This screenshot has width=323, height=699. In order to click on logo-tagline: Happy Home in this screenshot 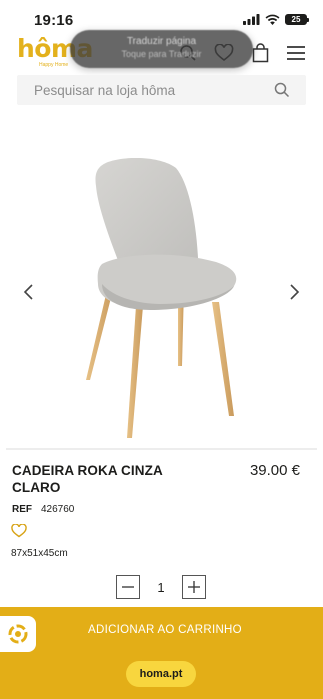, I will do `click(54, 65)`.